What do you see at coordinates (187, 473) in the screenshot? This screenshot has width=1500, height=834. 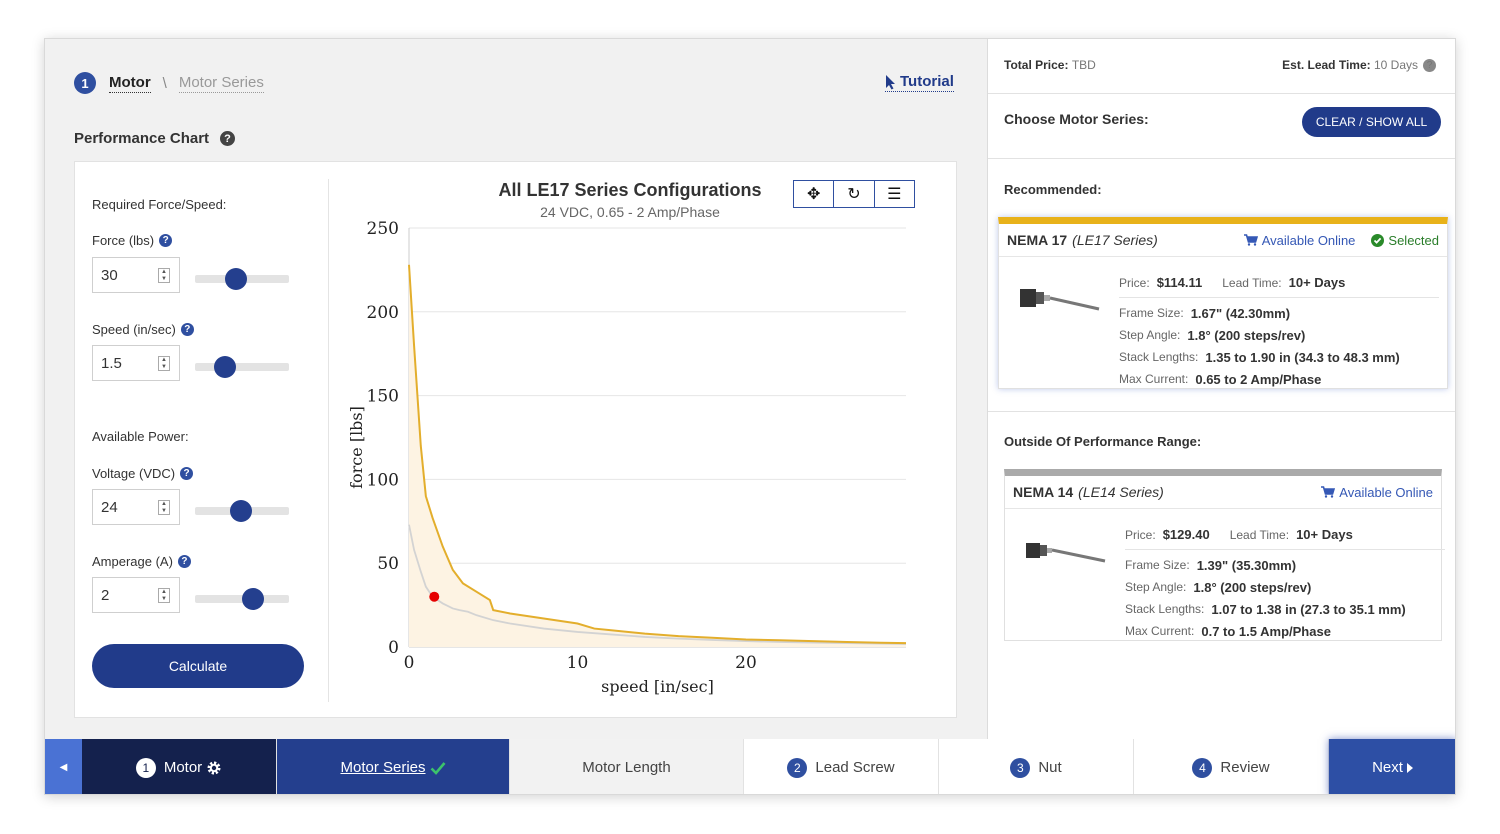 I see `voltage-help-icon: ?` at bounding box center [187, 473].